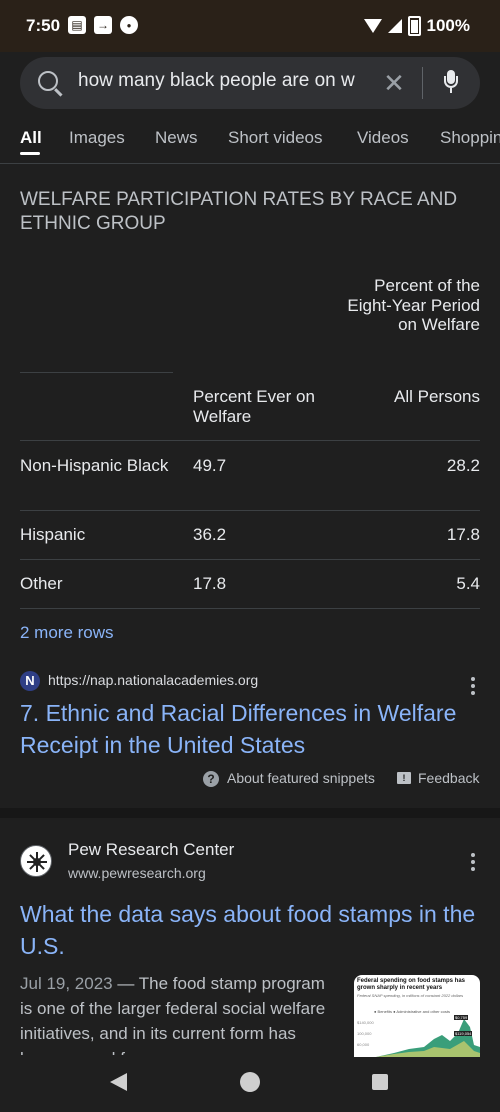  What do you see at coordinates (372, 26) in the screenshot?
I see `wifi-icon` at bounding box center [372, 26].